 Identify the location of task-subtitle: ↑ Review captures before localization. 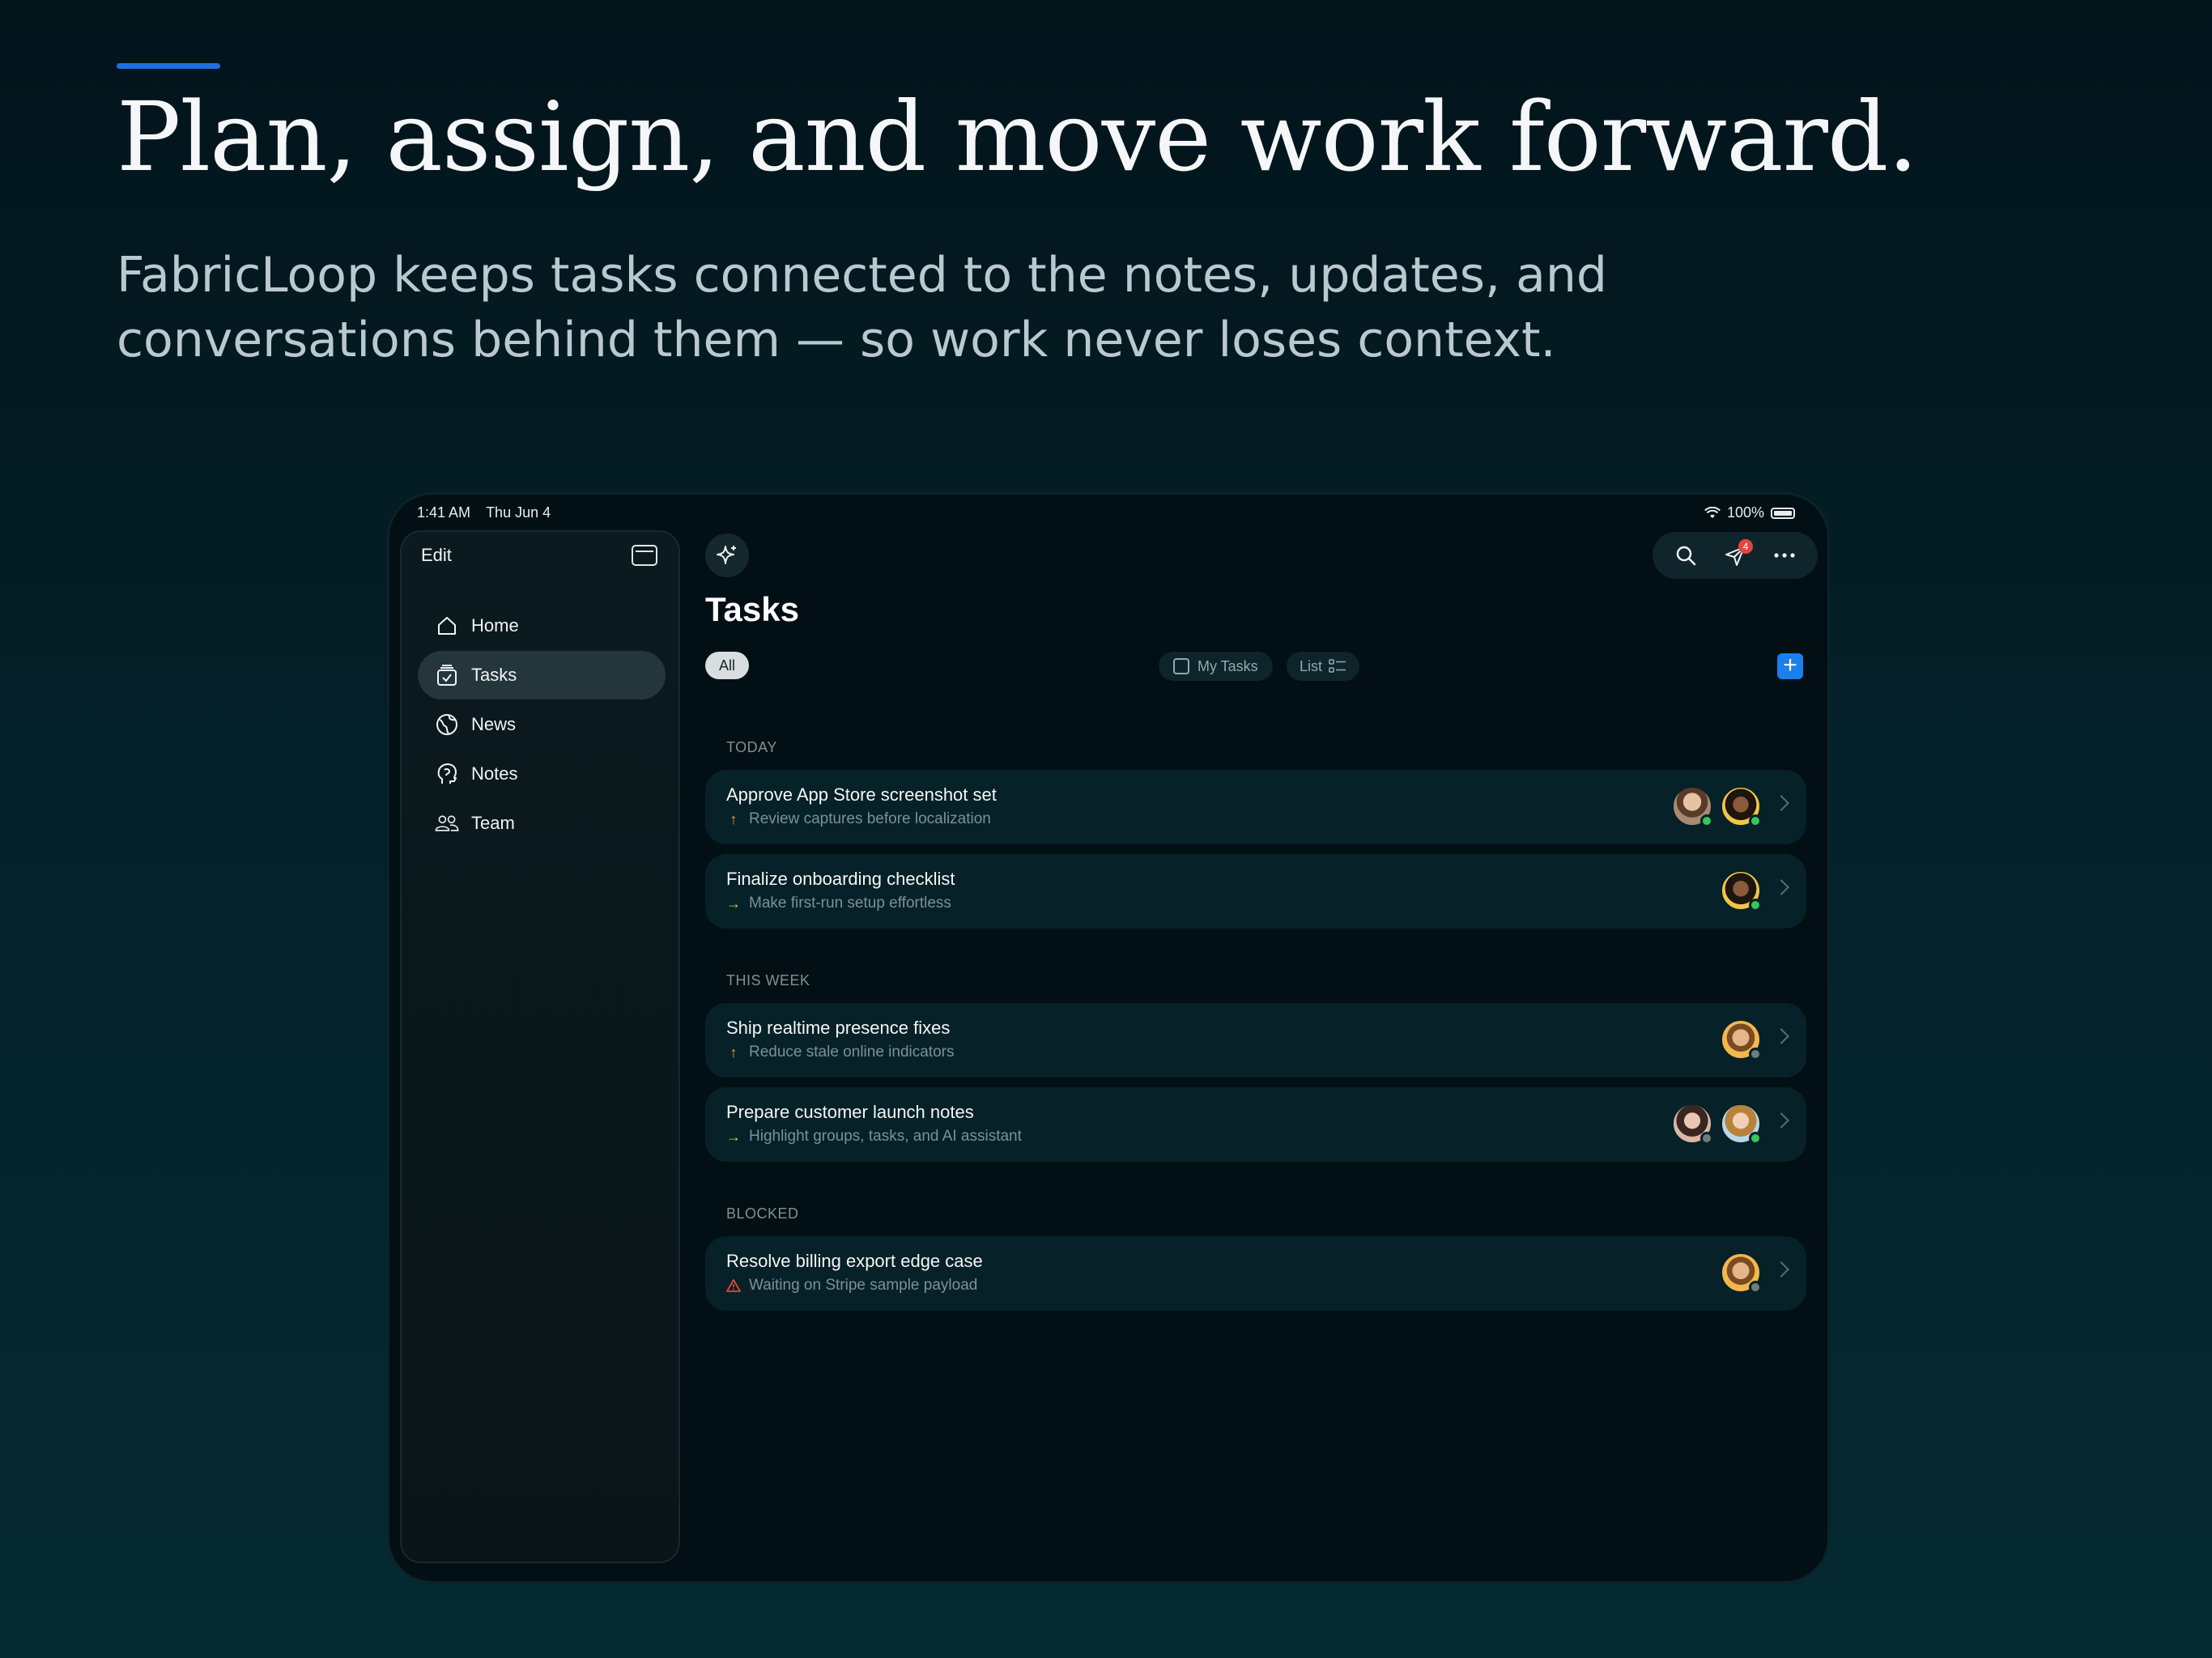
(859, 819).